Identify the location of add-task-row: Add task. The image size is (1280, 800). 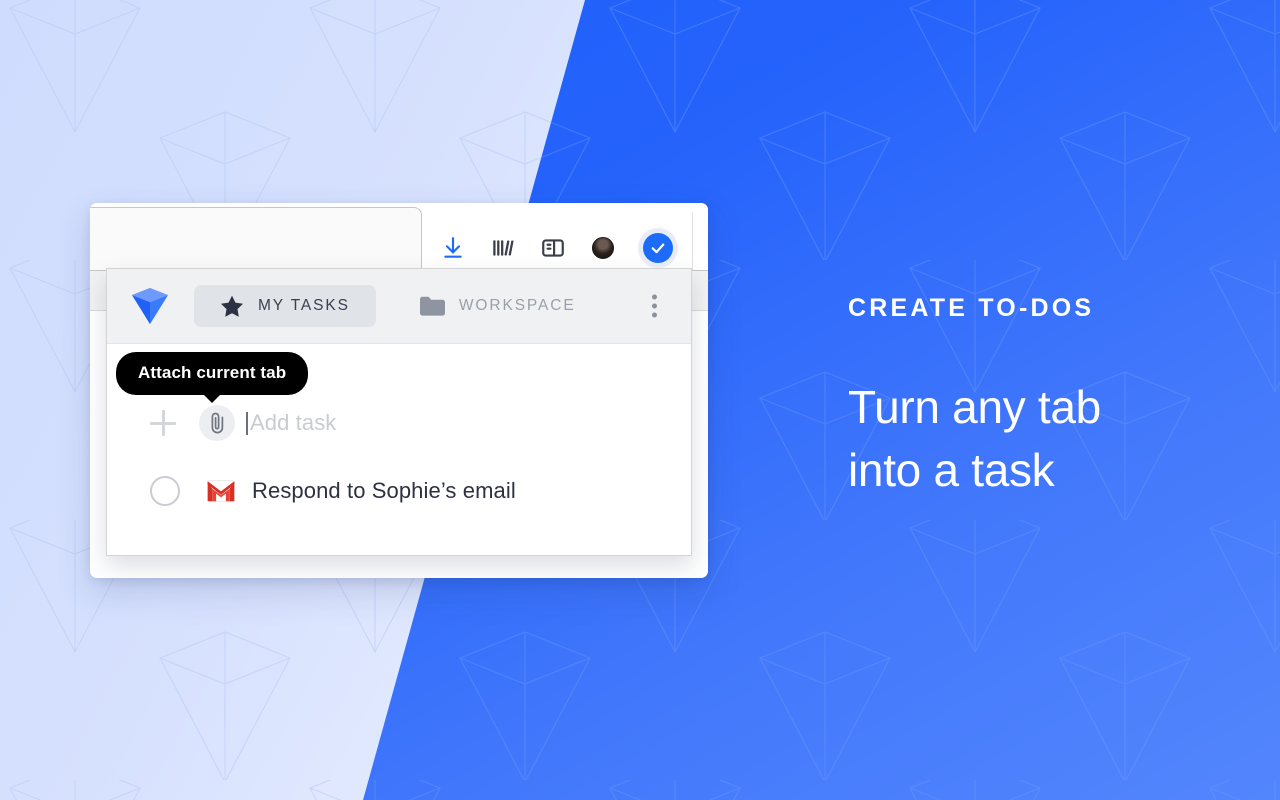
(243, 423).